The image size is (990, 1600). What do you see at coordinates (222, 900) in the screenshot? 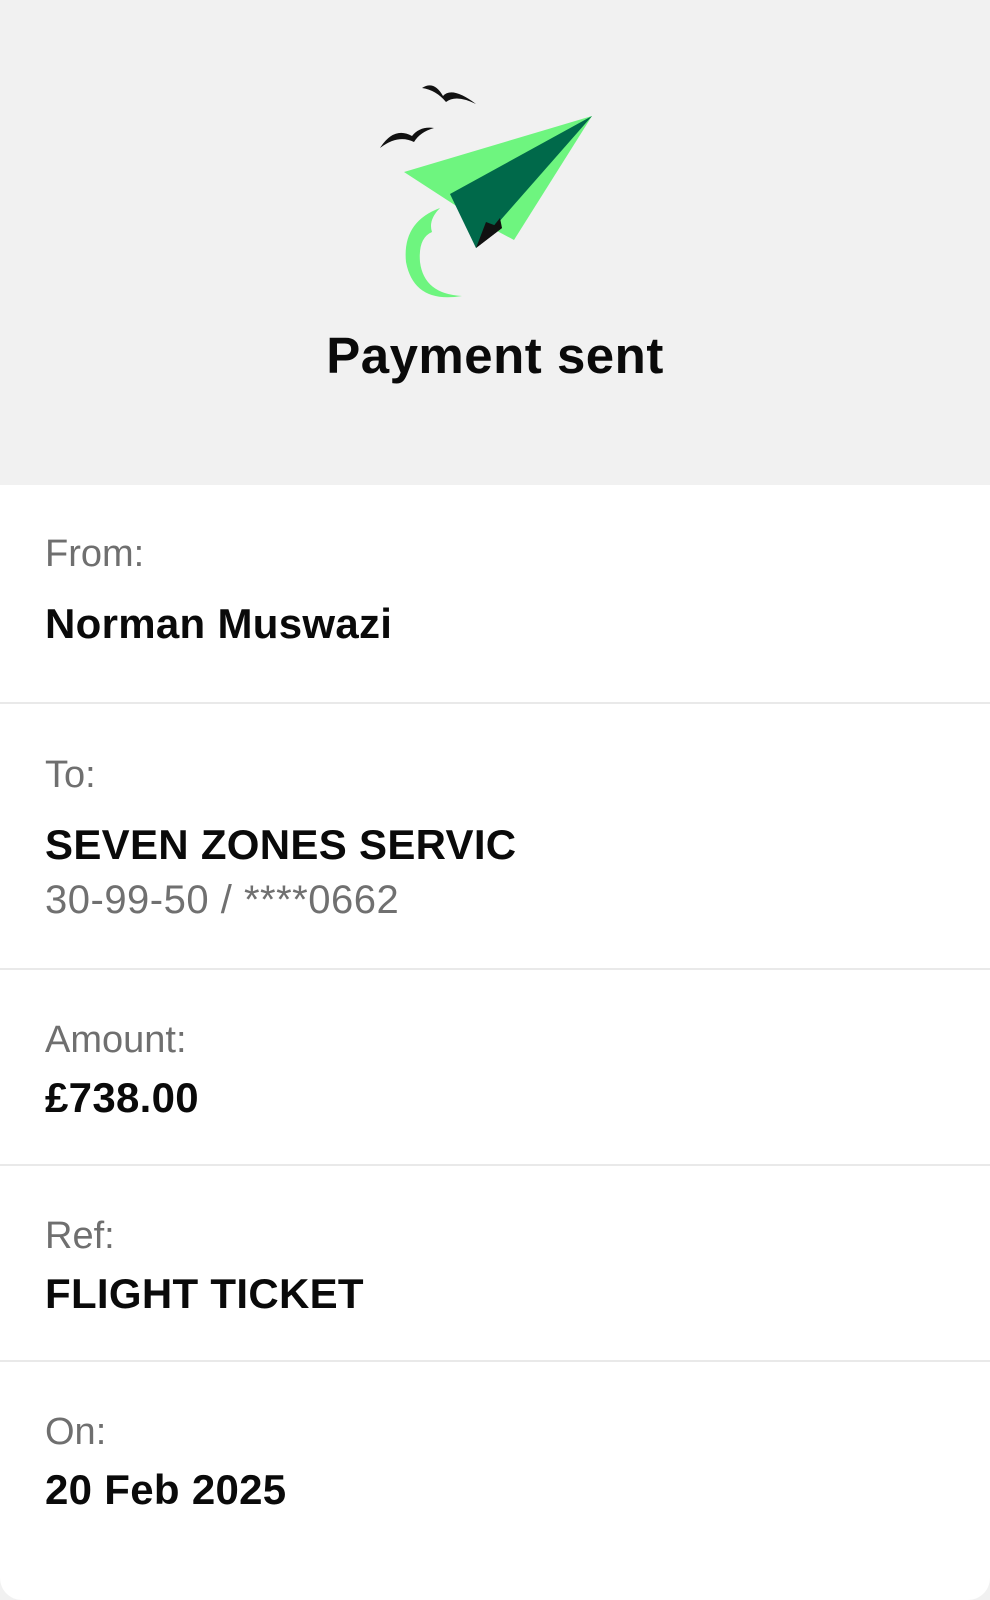
I see `account-number: 30-99-50 / ****0662` at bounding box center [222, 900].